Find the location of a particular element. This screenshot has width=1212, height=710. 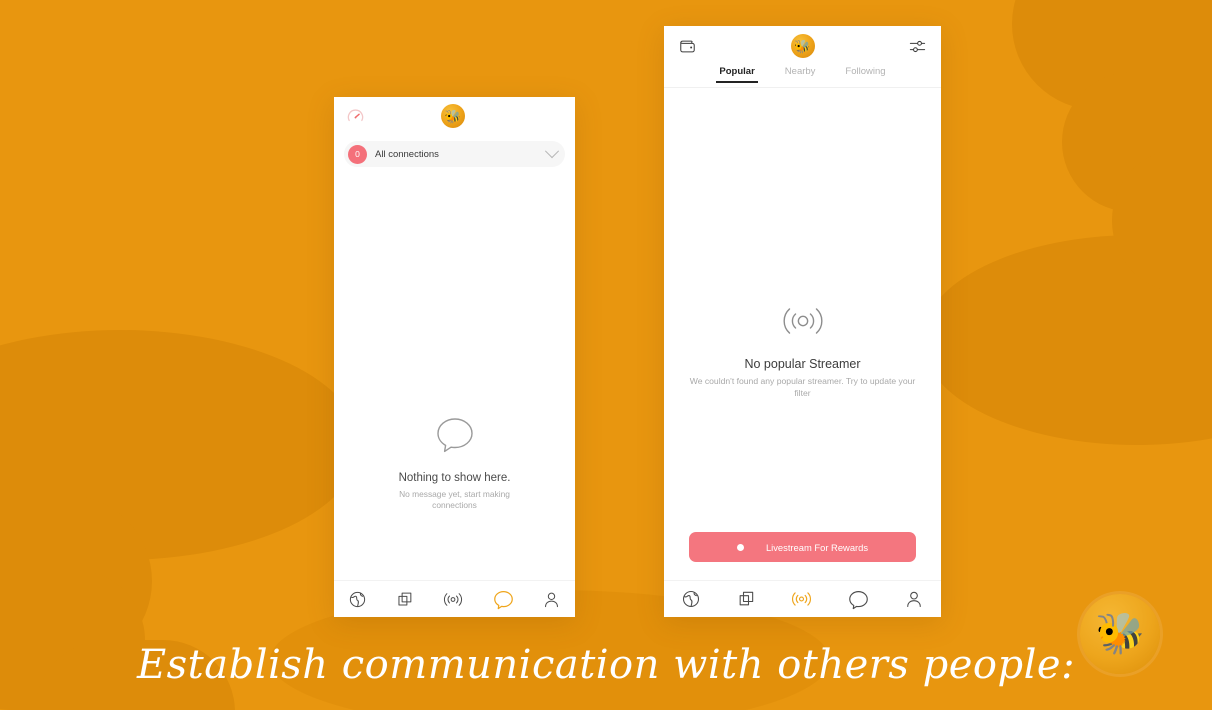

tab-following: Following is located at coordinates (865, 74).